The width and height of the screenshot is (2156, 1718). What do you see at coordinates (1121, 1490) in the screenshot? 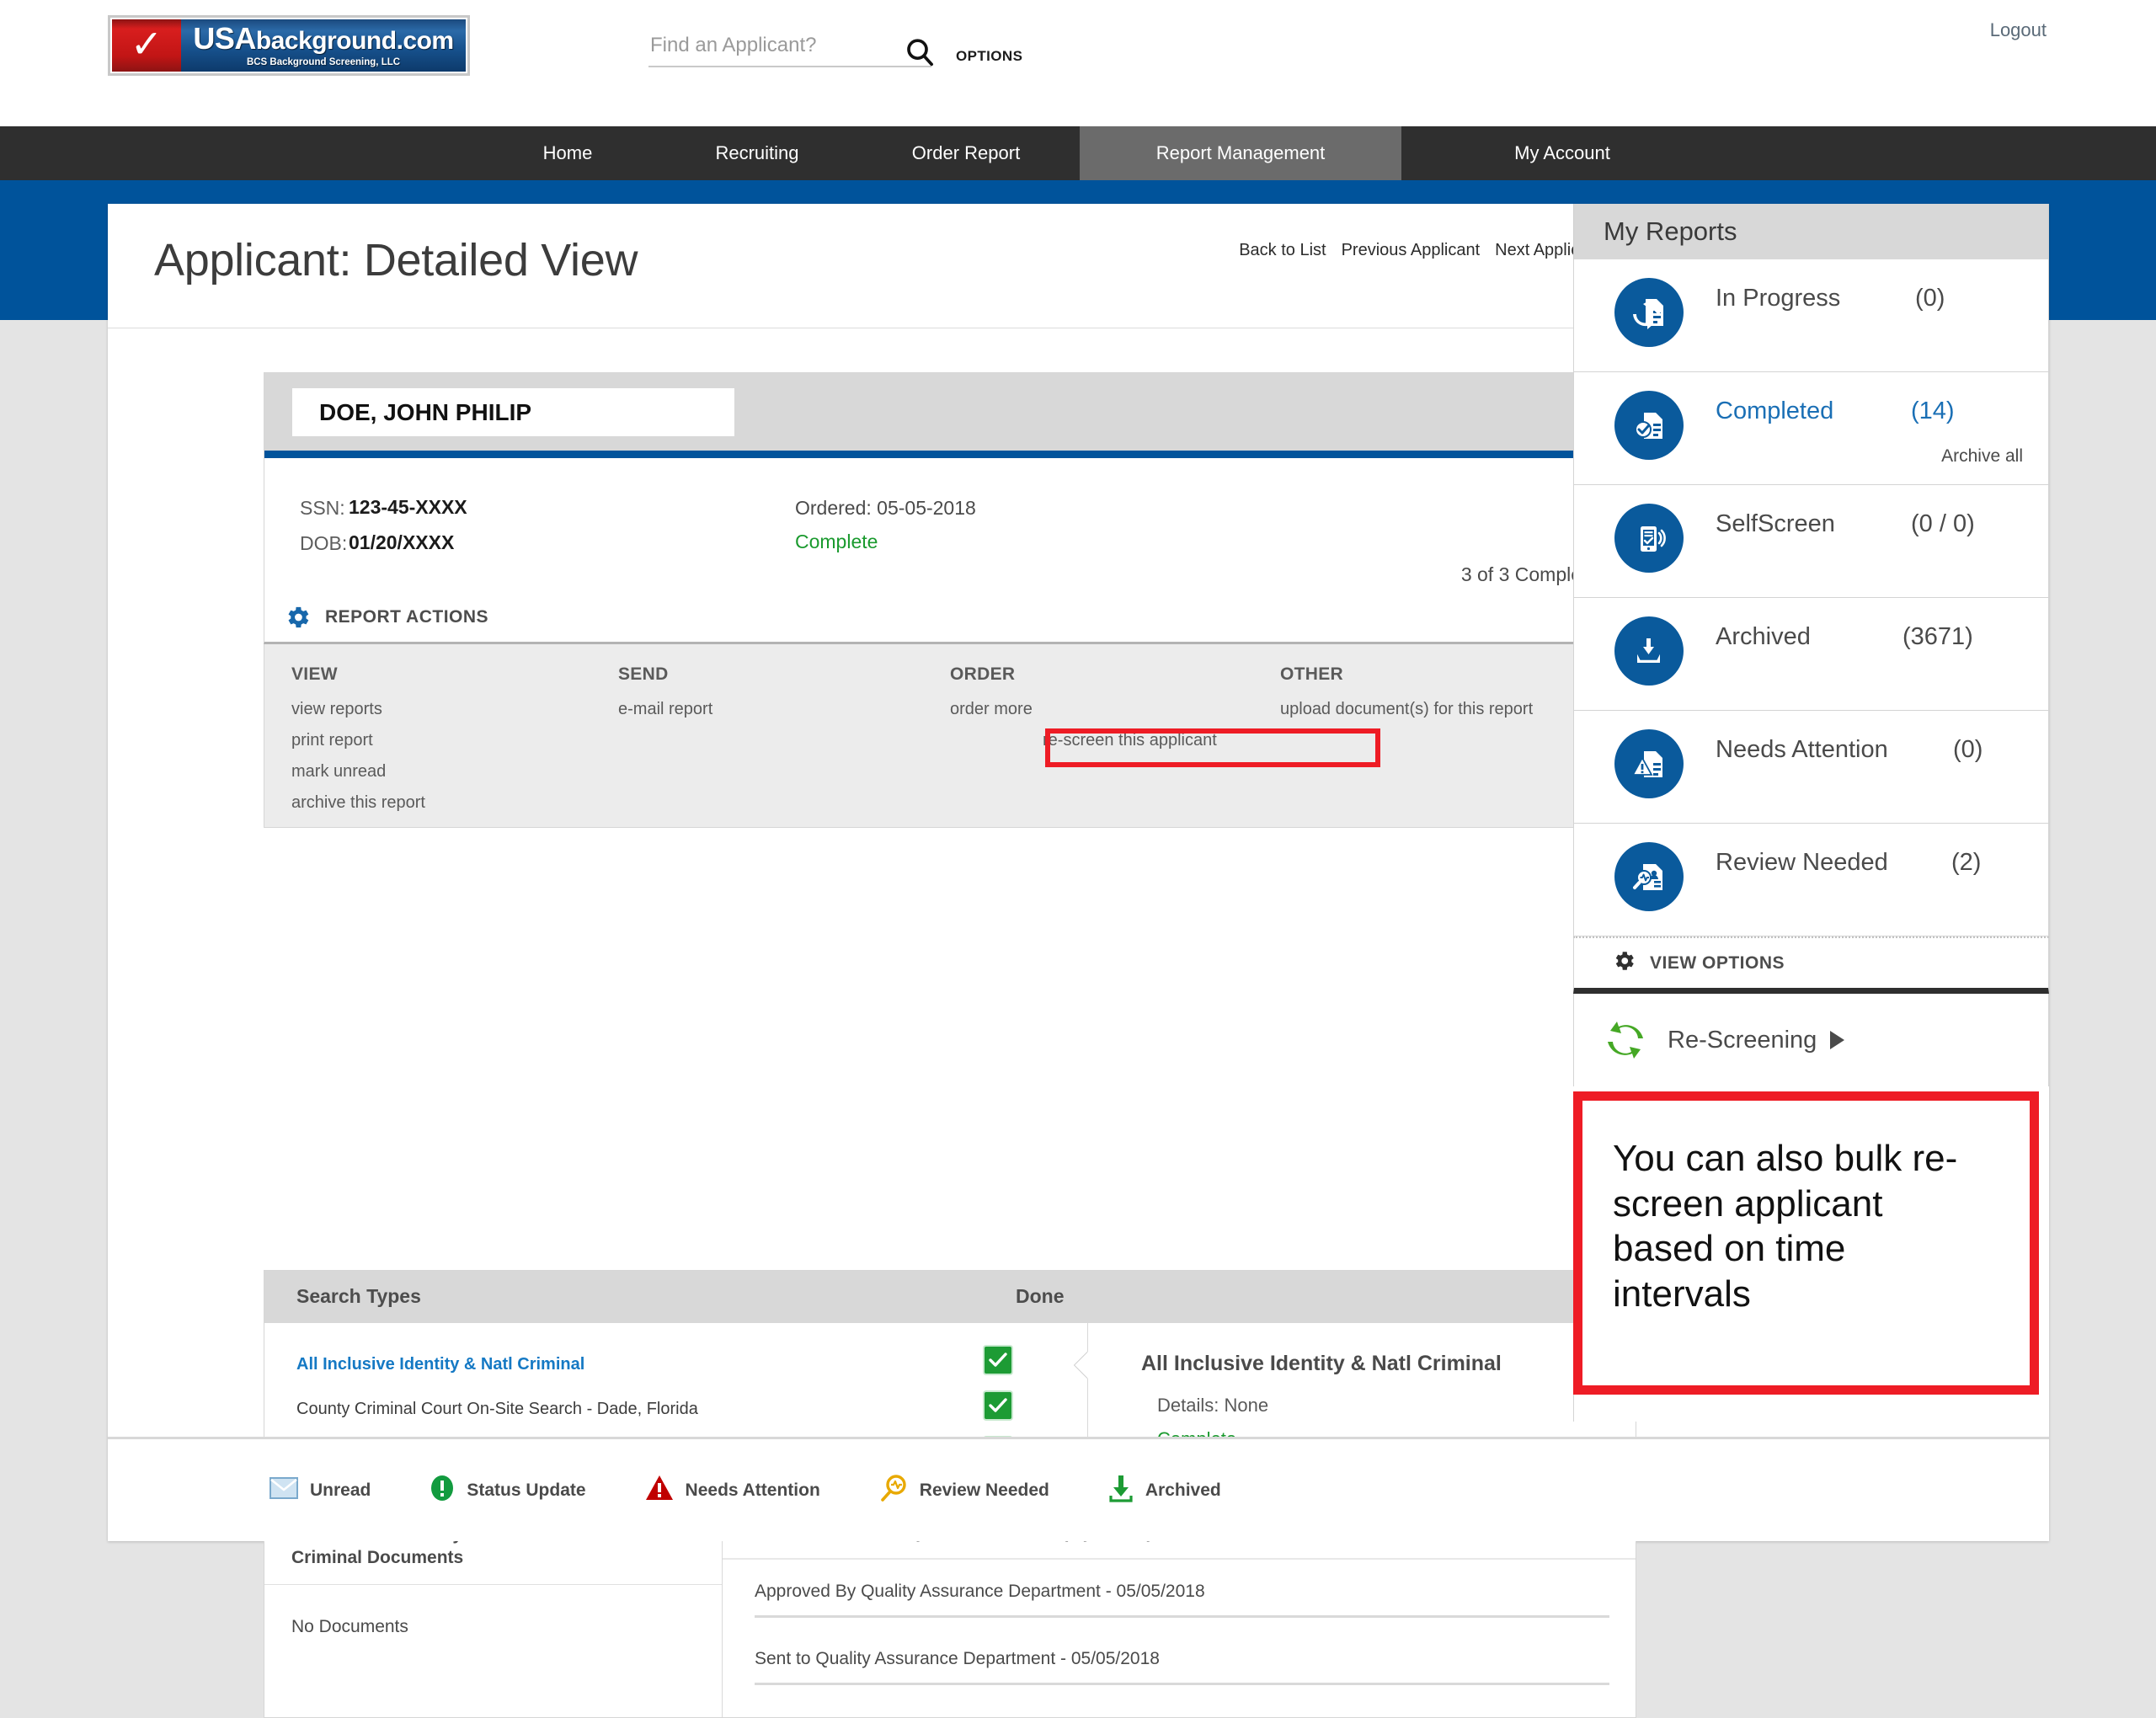
I see `download-tray-icon` at bounding box center [1121, 1490].